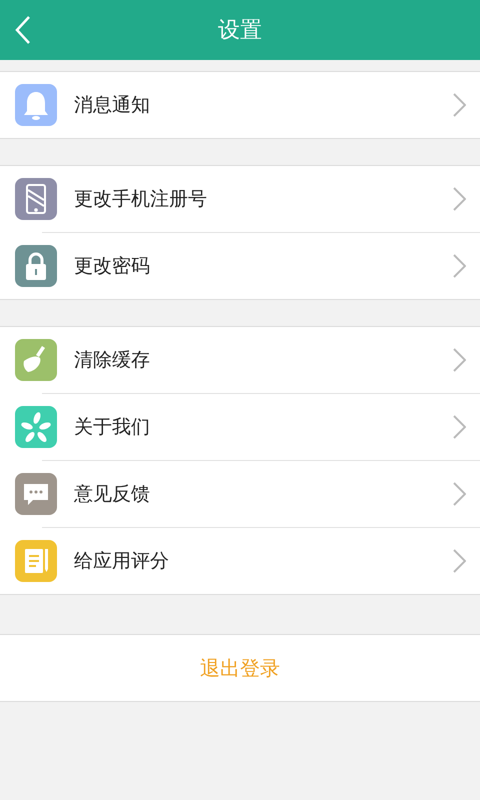  What do you see at coordinates (240, 561) in the screenshot?
I see `settings-item: 给应用评分` at bounding box center [240, 561].